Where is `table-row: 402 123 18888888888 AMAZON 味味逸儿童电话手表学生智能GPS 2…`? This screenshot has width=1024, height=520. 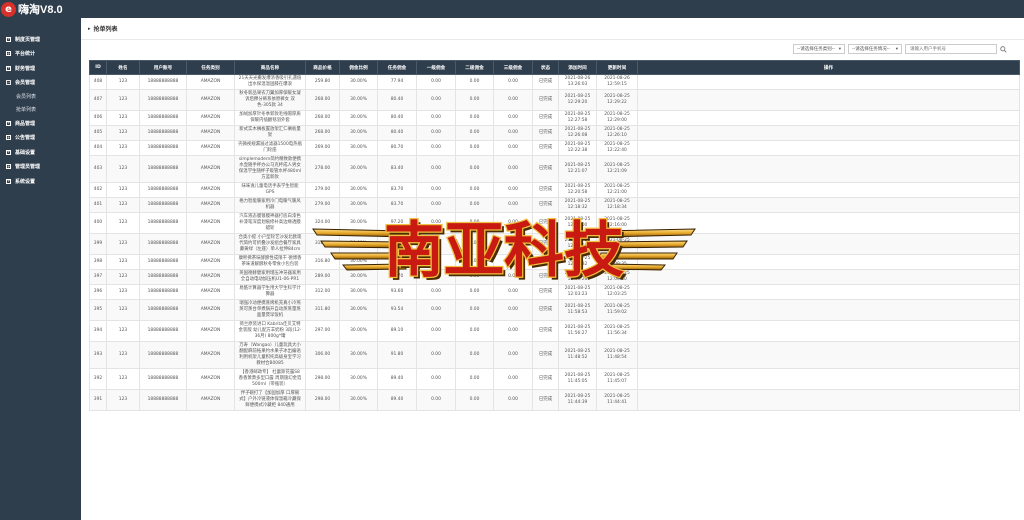 table-row: 402 123 18888888888 AMAZON 味味逸儿童电话手表学生智能GPS 2… is located at coordinates (554, 190).